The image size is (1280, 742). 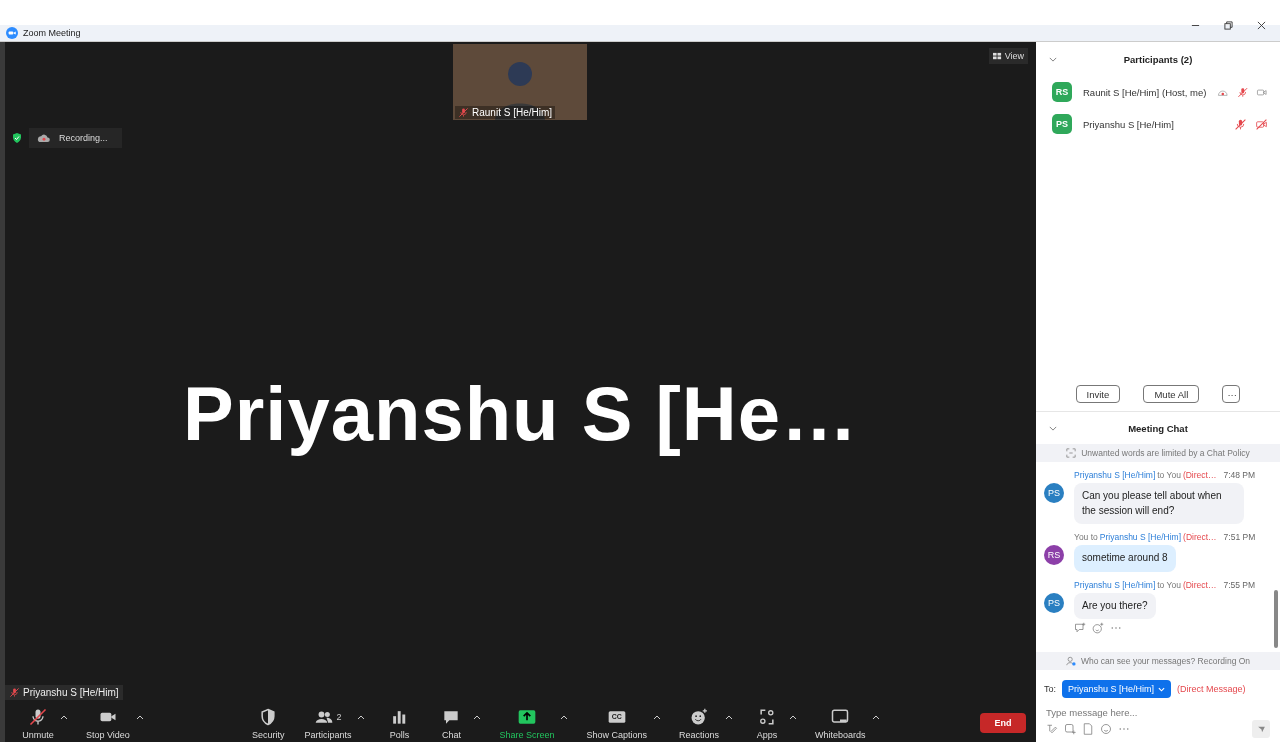 What do you see at coordinates (1086, 537) in the screenshot?
I see `sender-text: You to` at bounding box center [1086, 537].